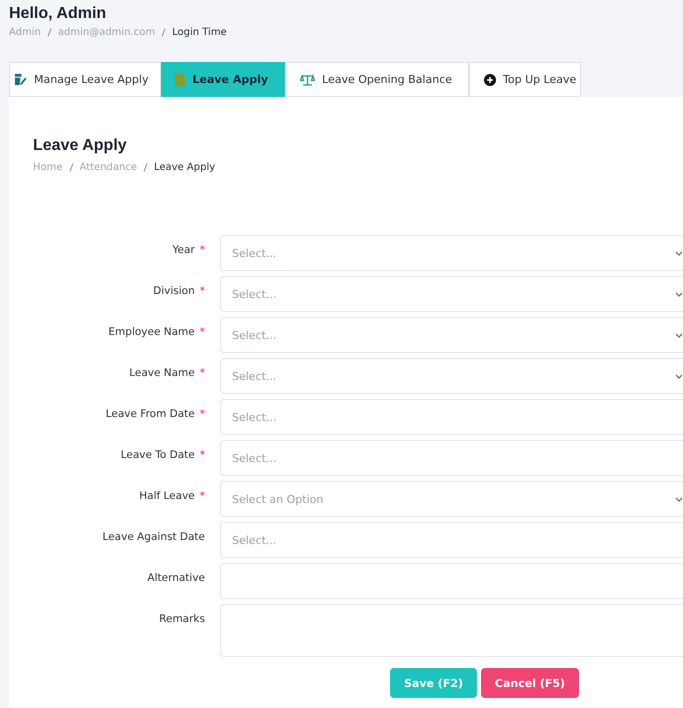 The image size is (683, 708). I want to click on select-field: Select an Option, so click(451, 499).